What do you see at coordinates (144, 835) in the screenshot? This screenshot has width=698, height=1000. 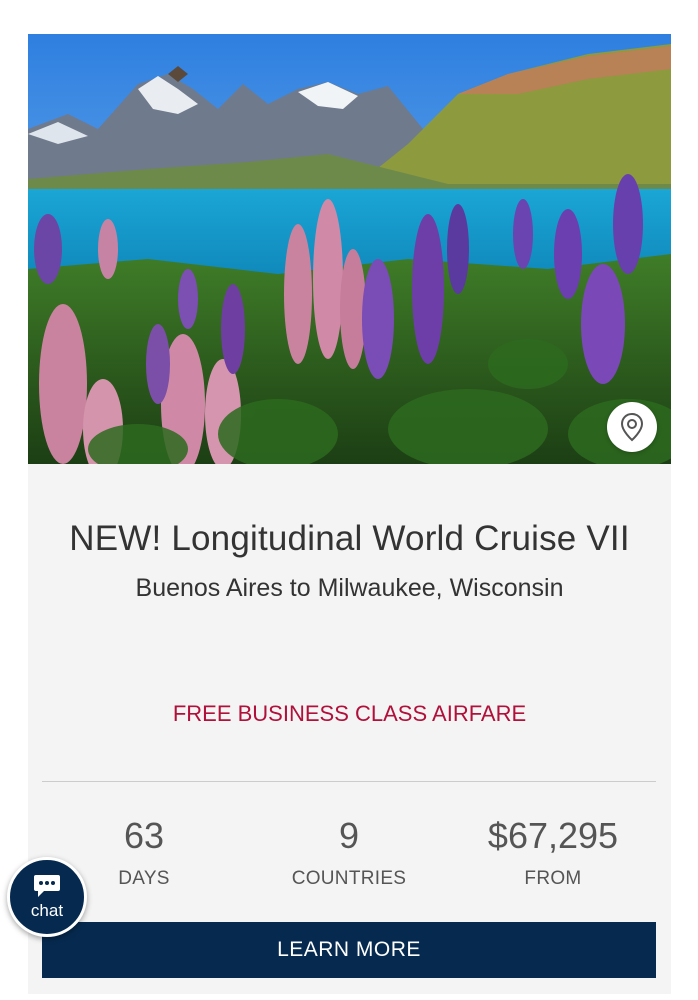 I see `stat-value: 63` at bounding box center [144, 835].